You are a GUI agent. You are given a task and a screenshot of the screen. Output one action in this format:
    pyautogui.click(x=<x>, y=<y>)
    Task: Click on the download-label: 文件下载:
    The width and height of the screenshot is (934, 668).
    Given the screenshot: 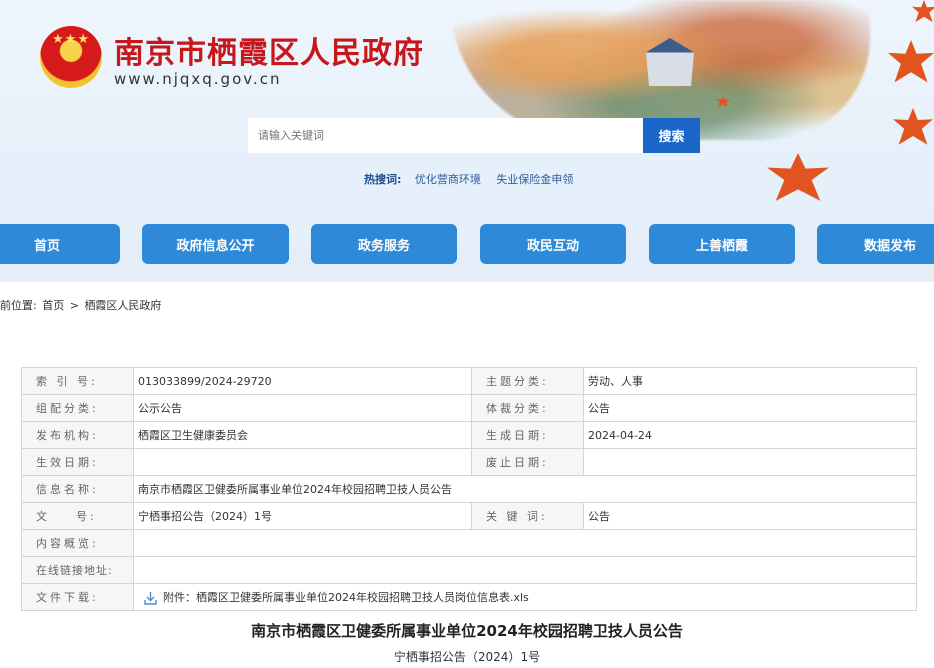 What is the action you would take?
    pyautogui.click(x=77, y=597)
    